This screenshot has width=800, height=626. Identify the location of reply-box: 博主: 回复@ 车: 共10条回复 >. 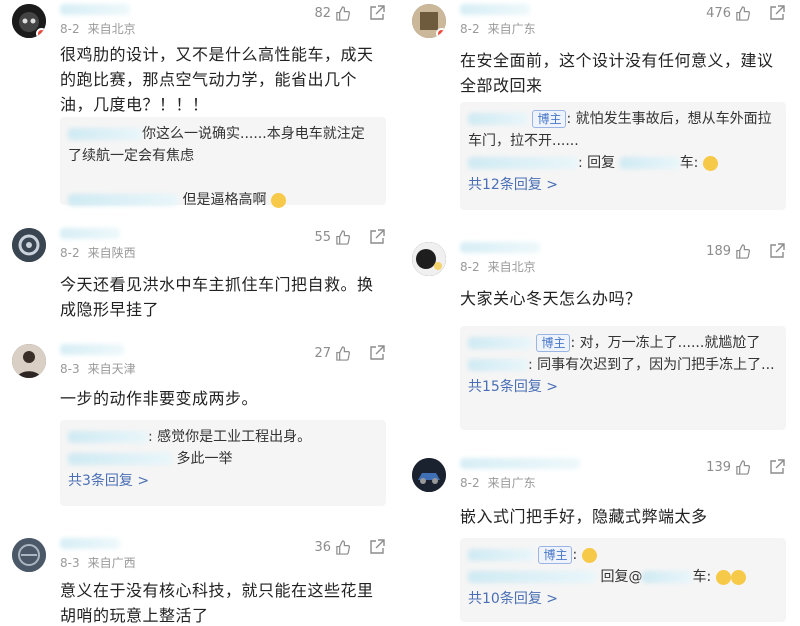
(623, 580).